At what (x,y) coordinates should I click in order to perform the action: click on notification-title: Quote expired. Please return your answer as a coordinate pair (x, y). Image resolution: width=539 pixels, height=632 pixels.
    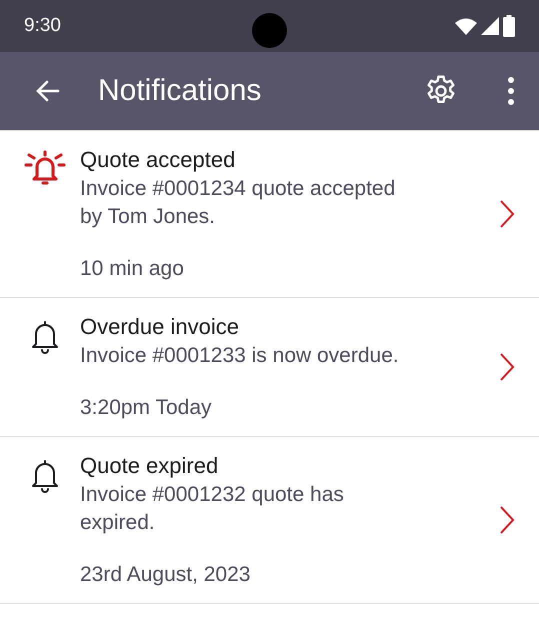
    Looking at the image, I should click on (150, 466).